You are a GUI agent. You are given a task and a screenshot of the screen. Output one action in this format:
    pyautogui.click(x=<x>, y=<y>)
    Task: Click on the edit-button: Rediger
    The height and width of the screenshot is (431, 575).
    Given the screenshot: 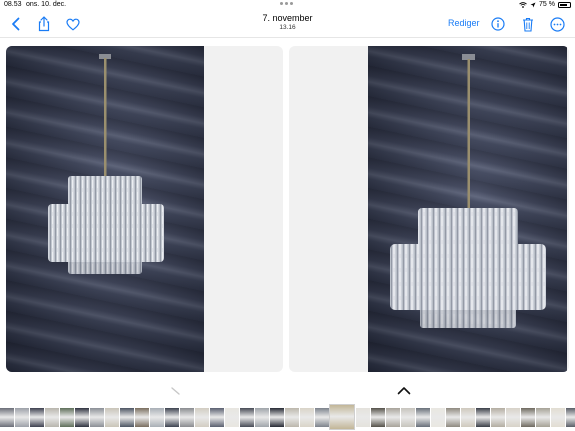 What is the action you would take?
    pyautogui.click(x=464, y=23)
    